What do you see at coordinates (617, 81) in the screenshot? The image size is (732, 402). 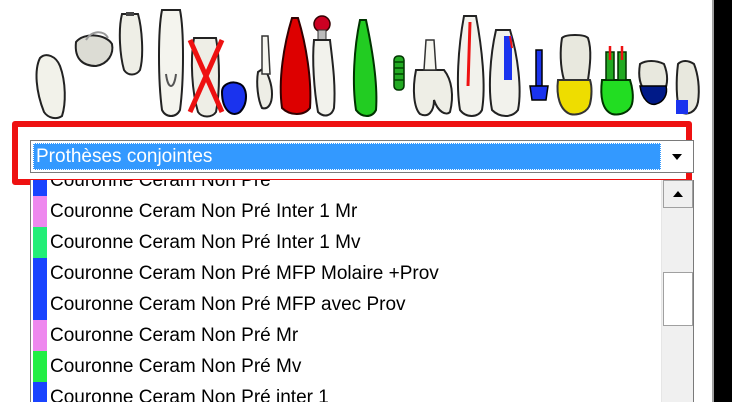 I see `green-bridge-molar-icon` at bounding box center [617, 81].